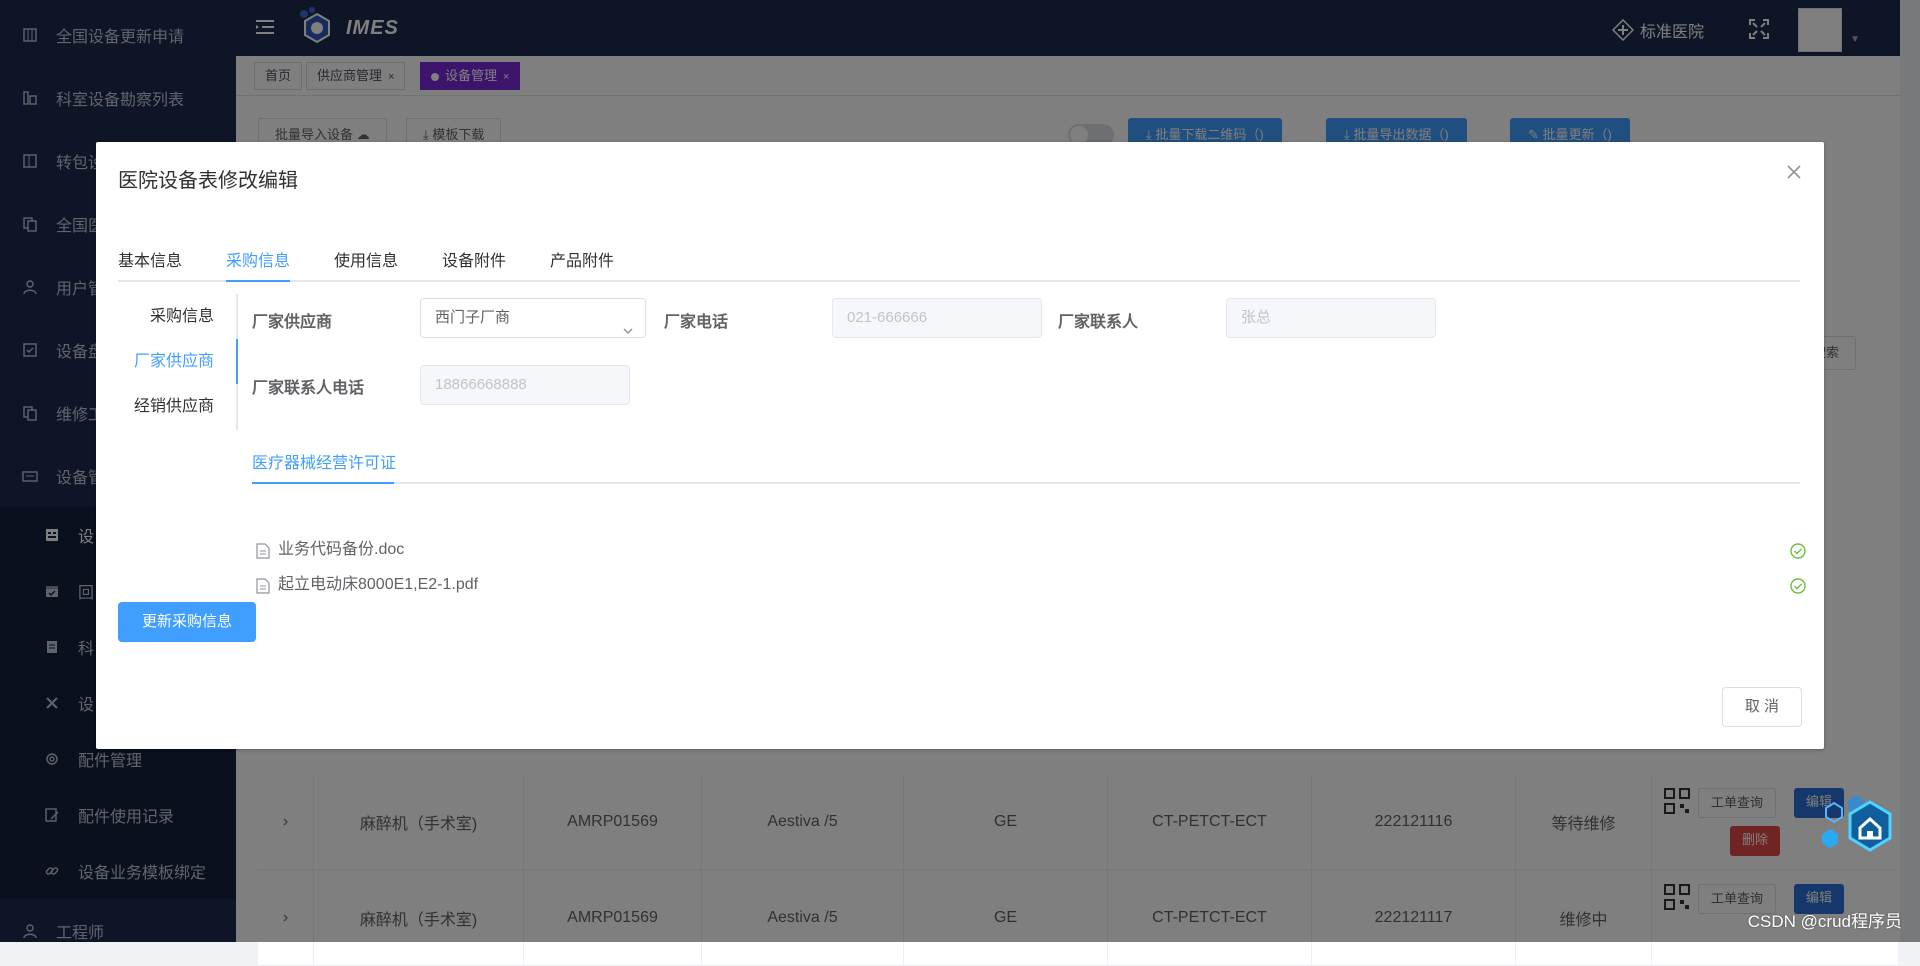 The image size is (1920, 966). I want to click on tab-basic-info: 基本信息, so click(150, 262).